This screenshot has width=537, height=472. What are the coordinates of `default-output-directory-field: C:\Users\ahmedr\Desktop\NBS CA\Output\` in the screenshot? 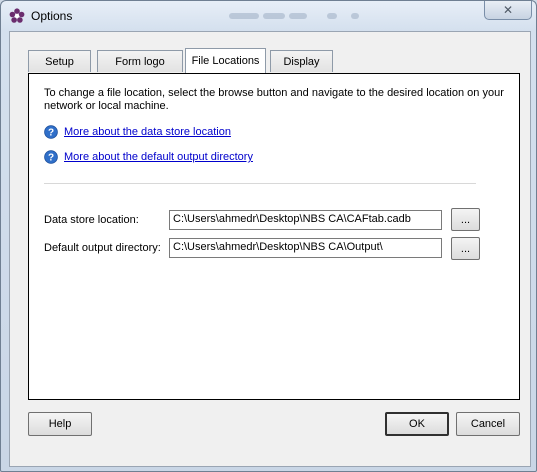 It's located at (305, 248).